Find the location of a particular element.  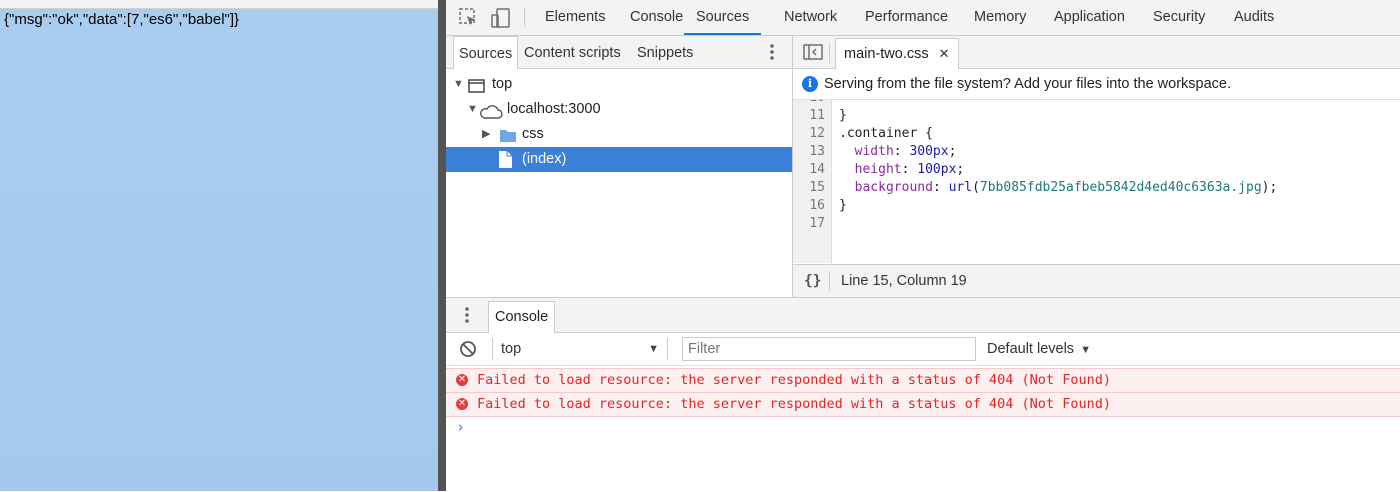

css-function: url is located at coordinates (960, 187).